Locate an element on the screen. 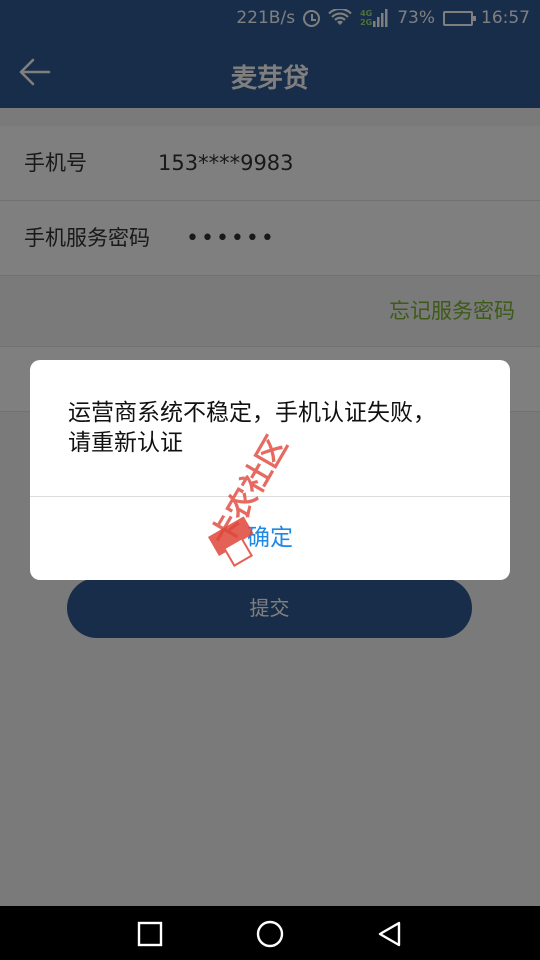  watermark-logo: 卡农社区 is located at coordinates (266, 483).